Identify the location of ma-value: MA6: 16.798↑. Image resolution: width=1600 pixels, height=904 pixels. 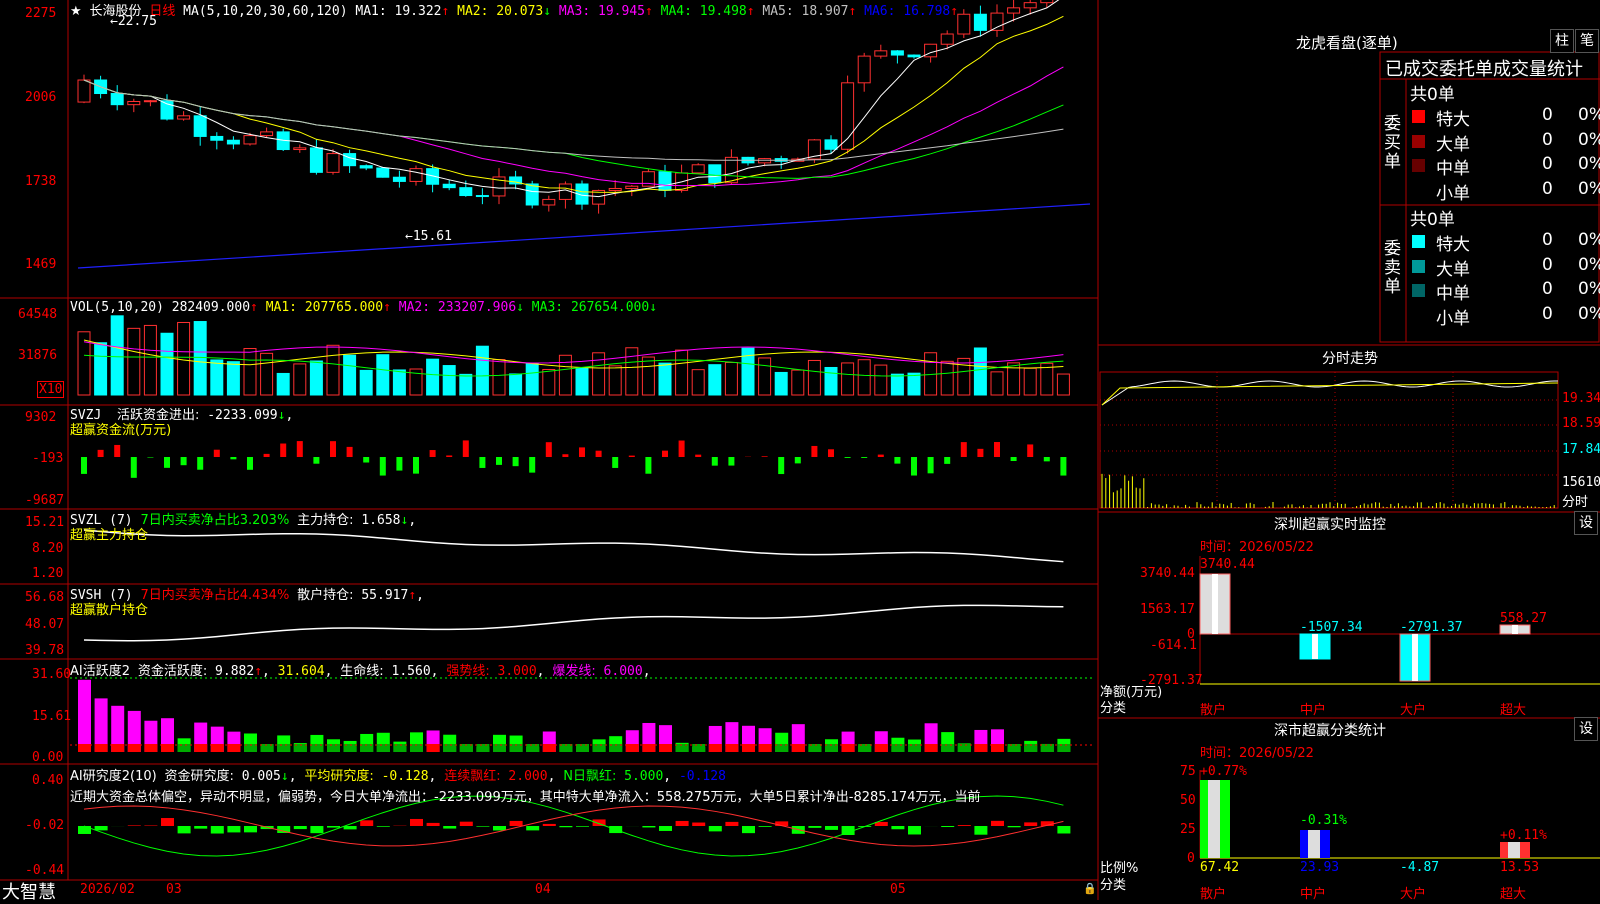
(907, 11).